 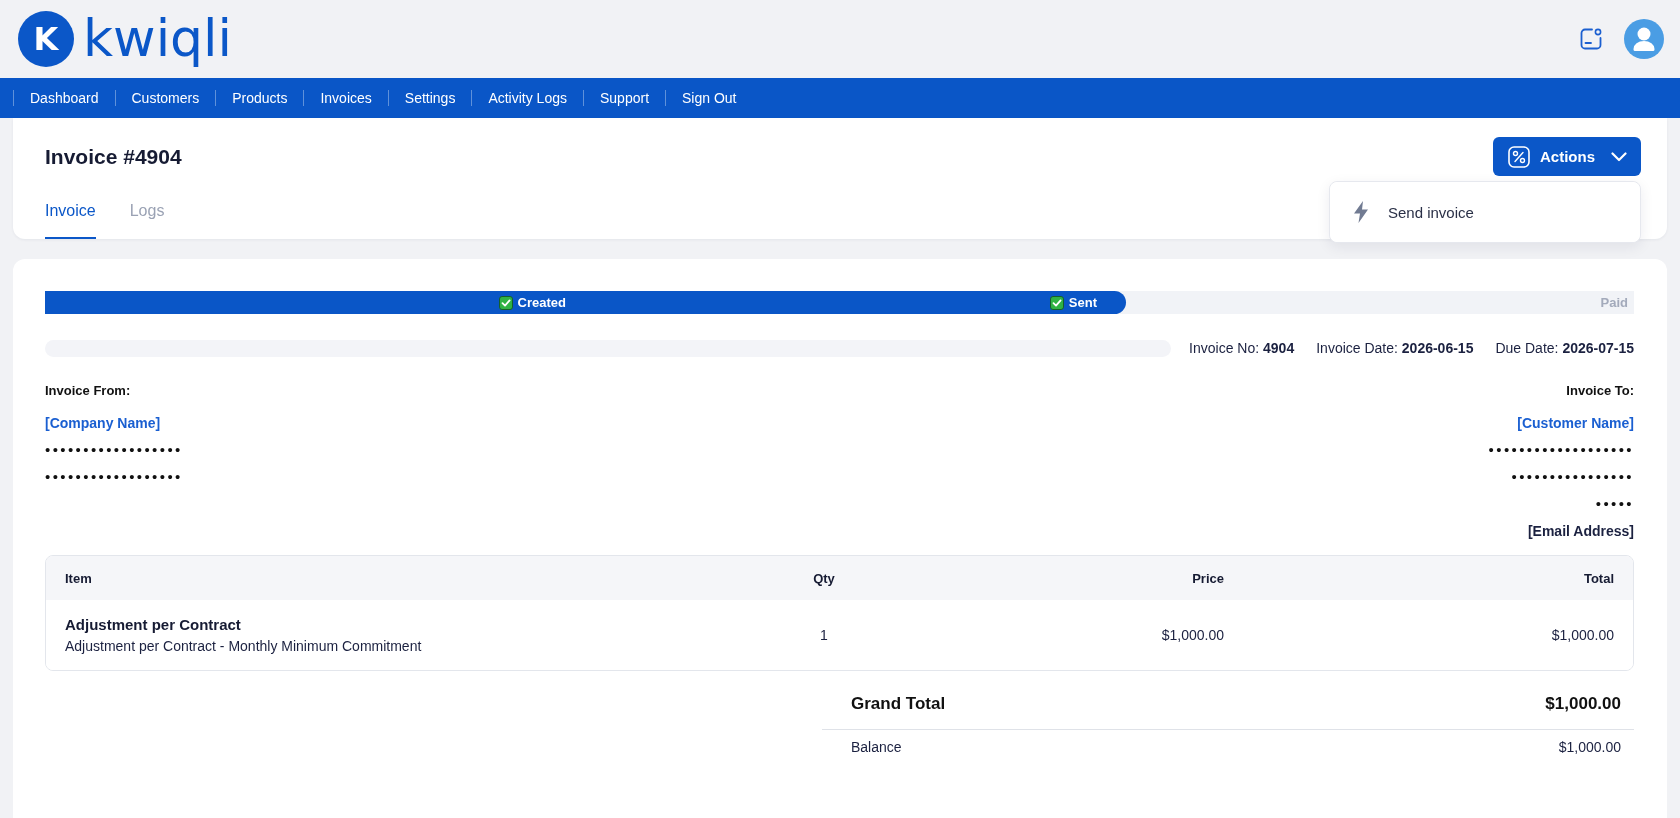 I want to click on nav-link: Activity Logs, so click(x=527, y=98).